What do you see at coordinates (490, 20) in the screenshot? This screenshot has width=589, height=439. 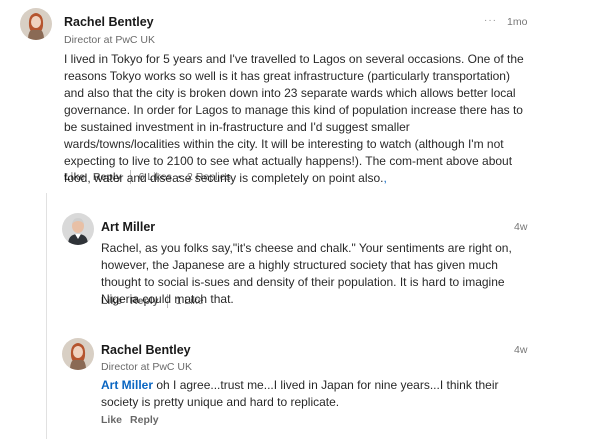 I see `more-options-icon: ···` at bounding box center [490, 20].